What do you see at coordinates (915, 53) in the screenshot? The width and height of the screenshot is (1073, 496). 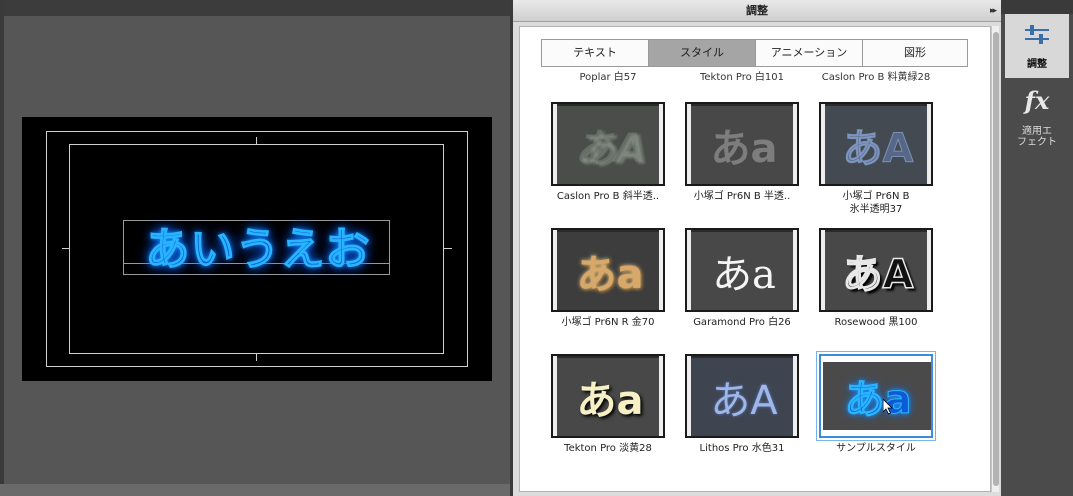 I see `tab-shape: 図形` at bounding box center [915, 53].